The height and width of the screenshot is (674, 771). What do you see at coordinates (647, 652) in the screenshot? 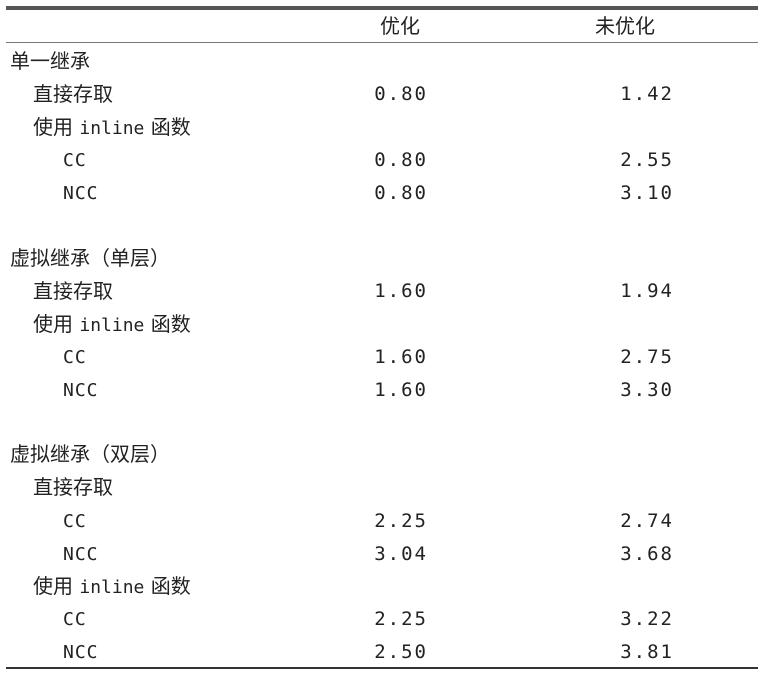
I see `unoptimized-value: 3.81` at bounding box center [647, 652].